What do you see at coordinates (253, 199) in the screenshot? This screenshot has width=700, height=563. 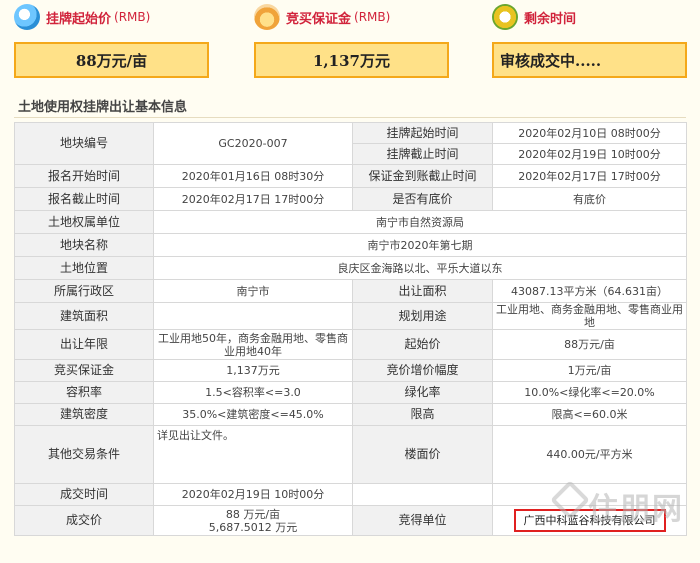 I see `reg-end: 2020年02月17日 17时00分` at bounding box center [253, 199].